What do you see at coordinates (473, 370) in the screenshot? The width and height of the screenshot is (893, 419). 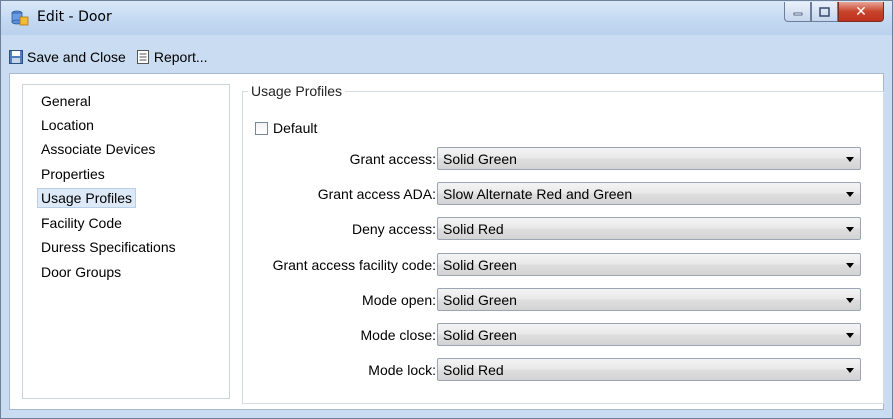 I see `mode-lock-value: Solid Red` at bounding box center [473, 370].